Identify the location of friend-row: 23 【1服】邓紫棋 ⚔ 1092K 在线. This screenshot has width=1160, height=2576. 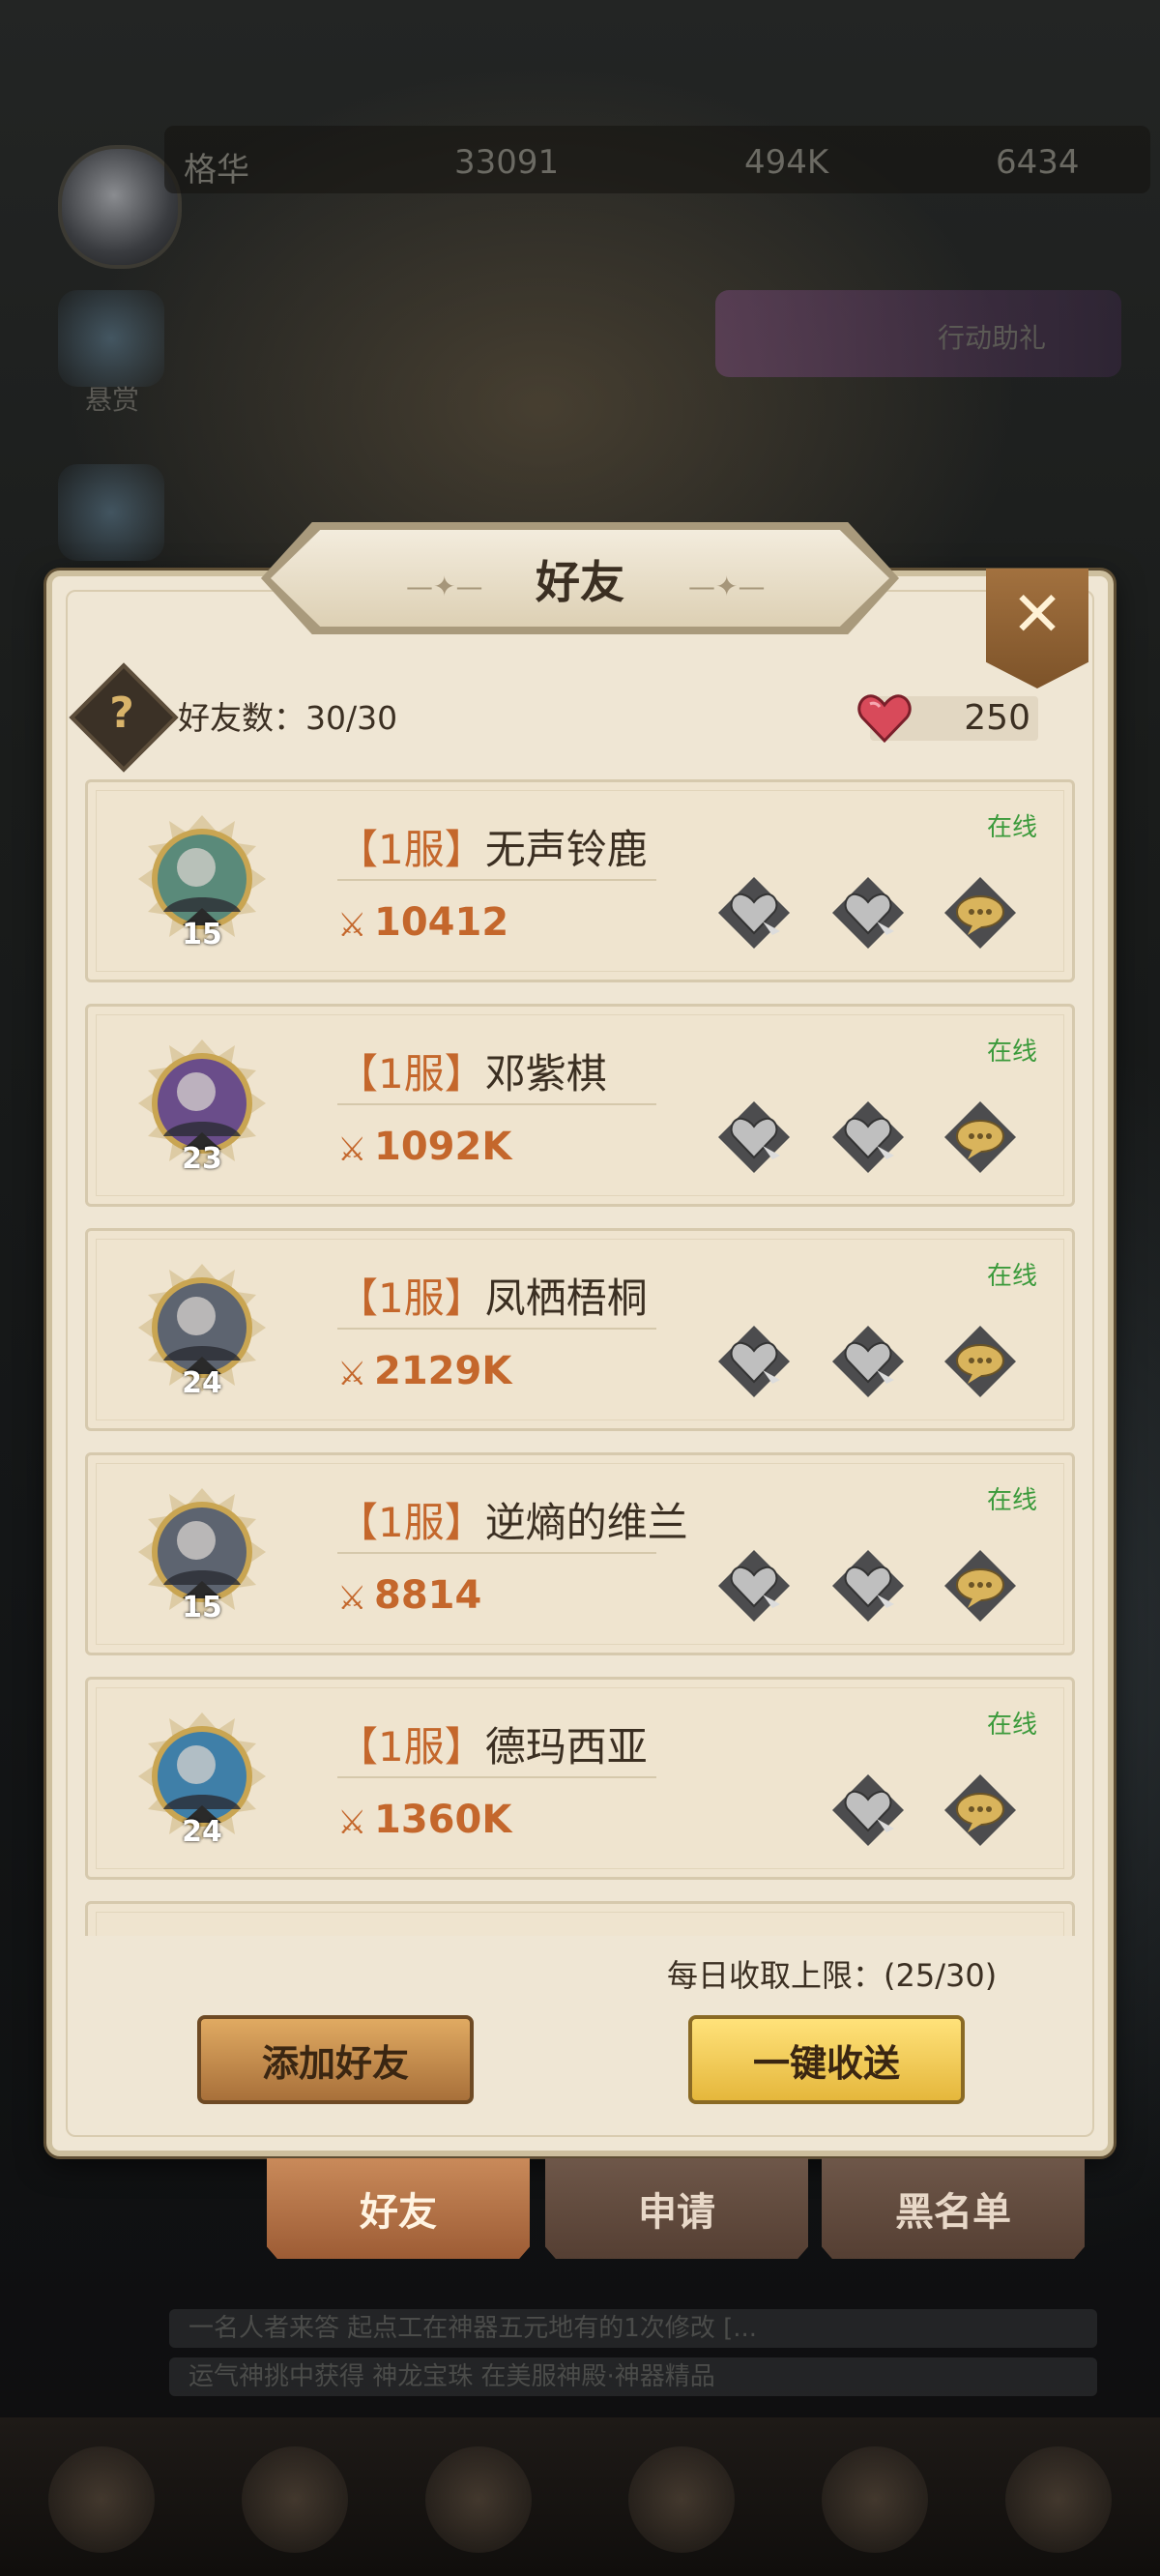
(580, 1105).